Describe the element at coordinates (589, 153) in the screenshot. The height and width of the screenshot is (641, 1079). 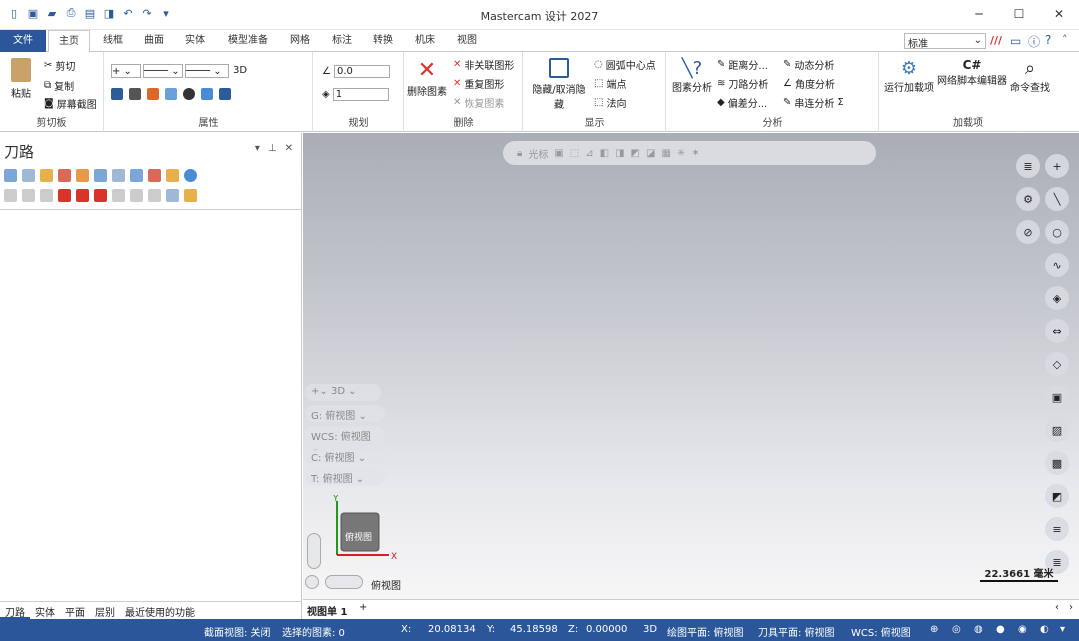
I see `select-chain-icon: ⊿` at that location.